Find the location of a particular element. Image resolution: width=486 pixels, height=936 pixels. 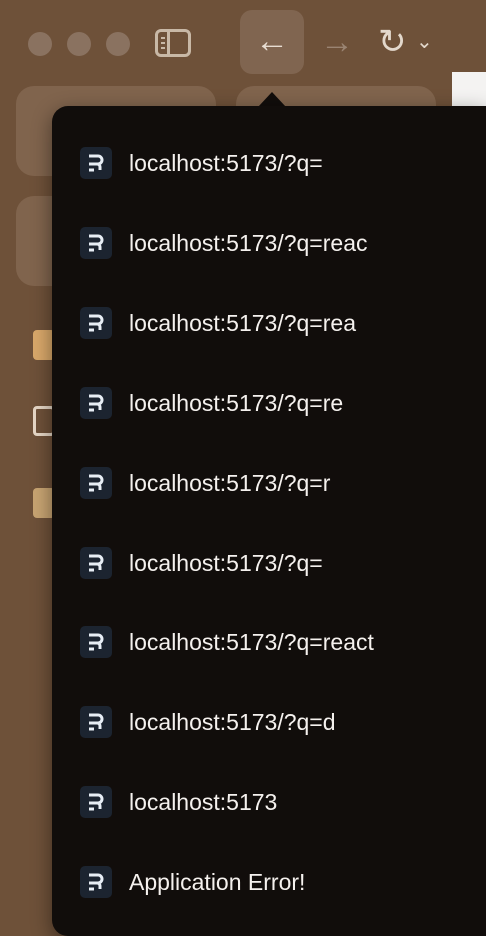

reload-button: ↻ is located at coordinates (392, 42).